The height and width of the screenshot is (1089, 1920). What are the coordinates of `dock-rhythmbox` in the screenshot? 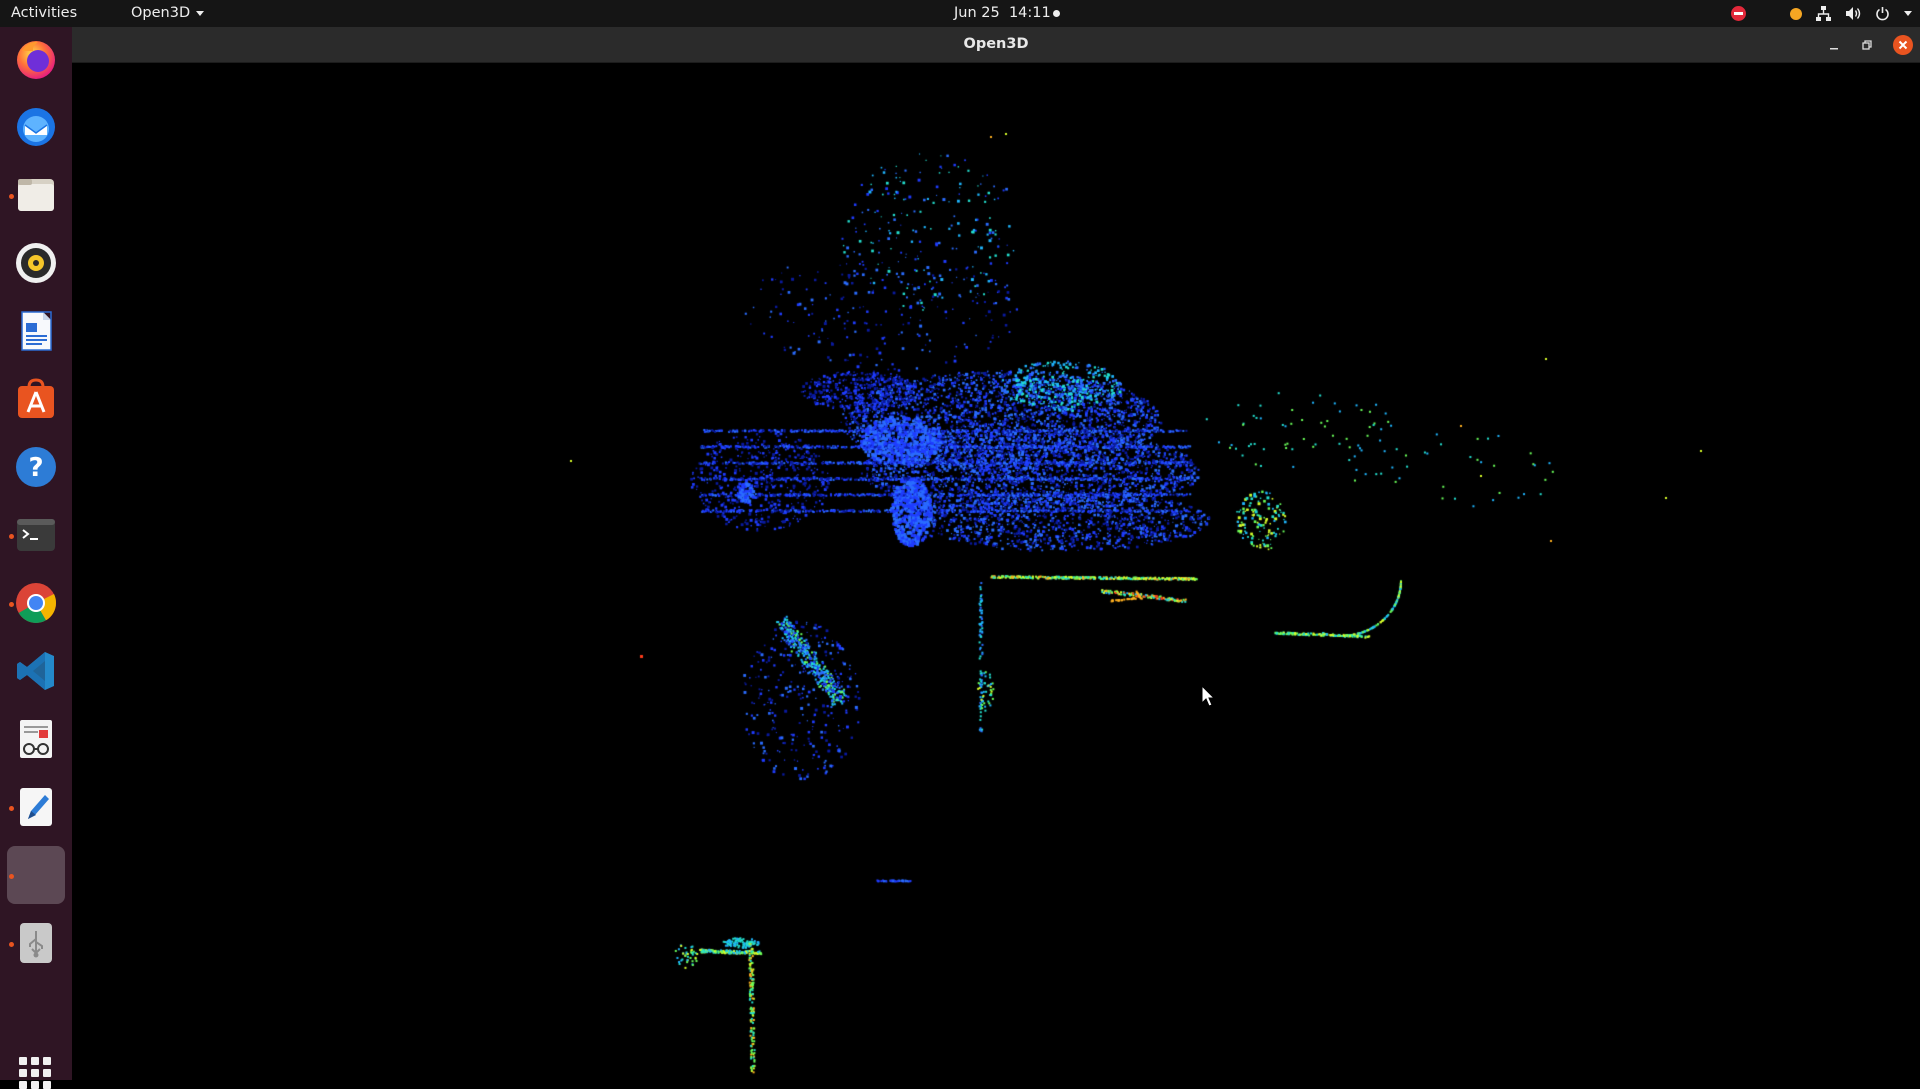 It's located at (36, 263).